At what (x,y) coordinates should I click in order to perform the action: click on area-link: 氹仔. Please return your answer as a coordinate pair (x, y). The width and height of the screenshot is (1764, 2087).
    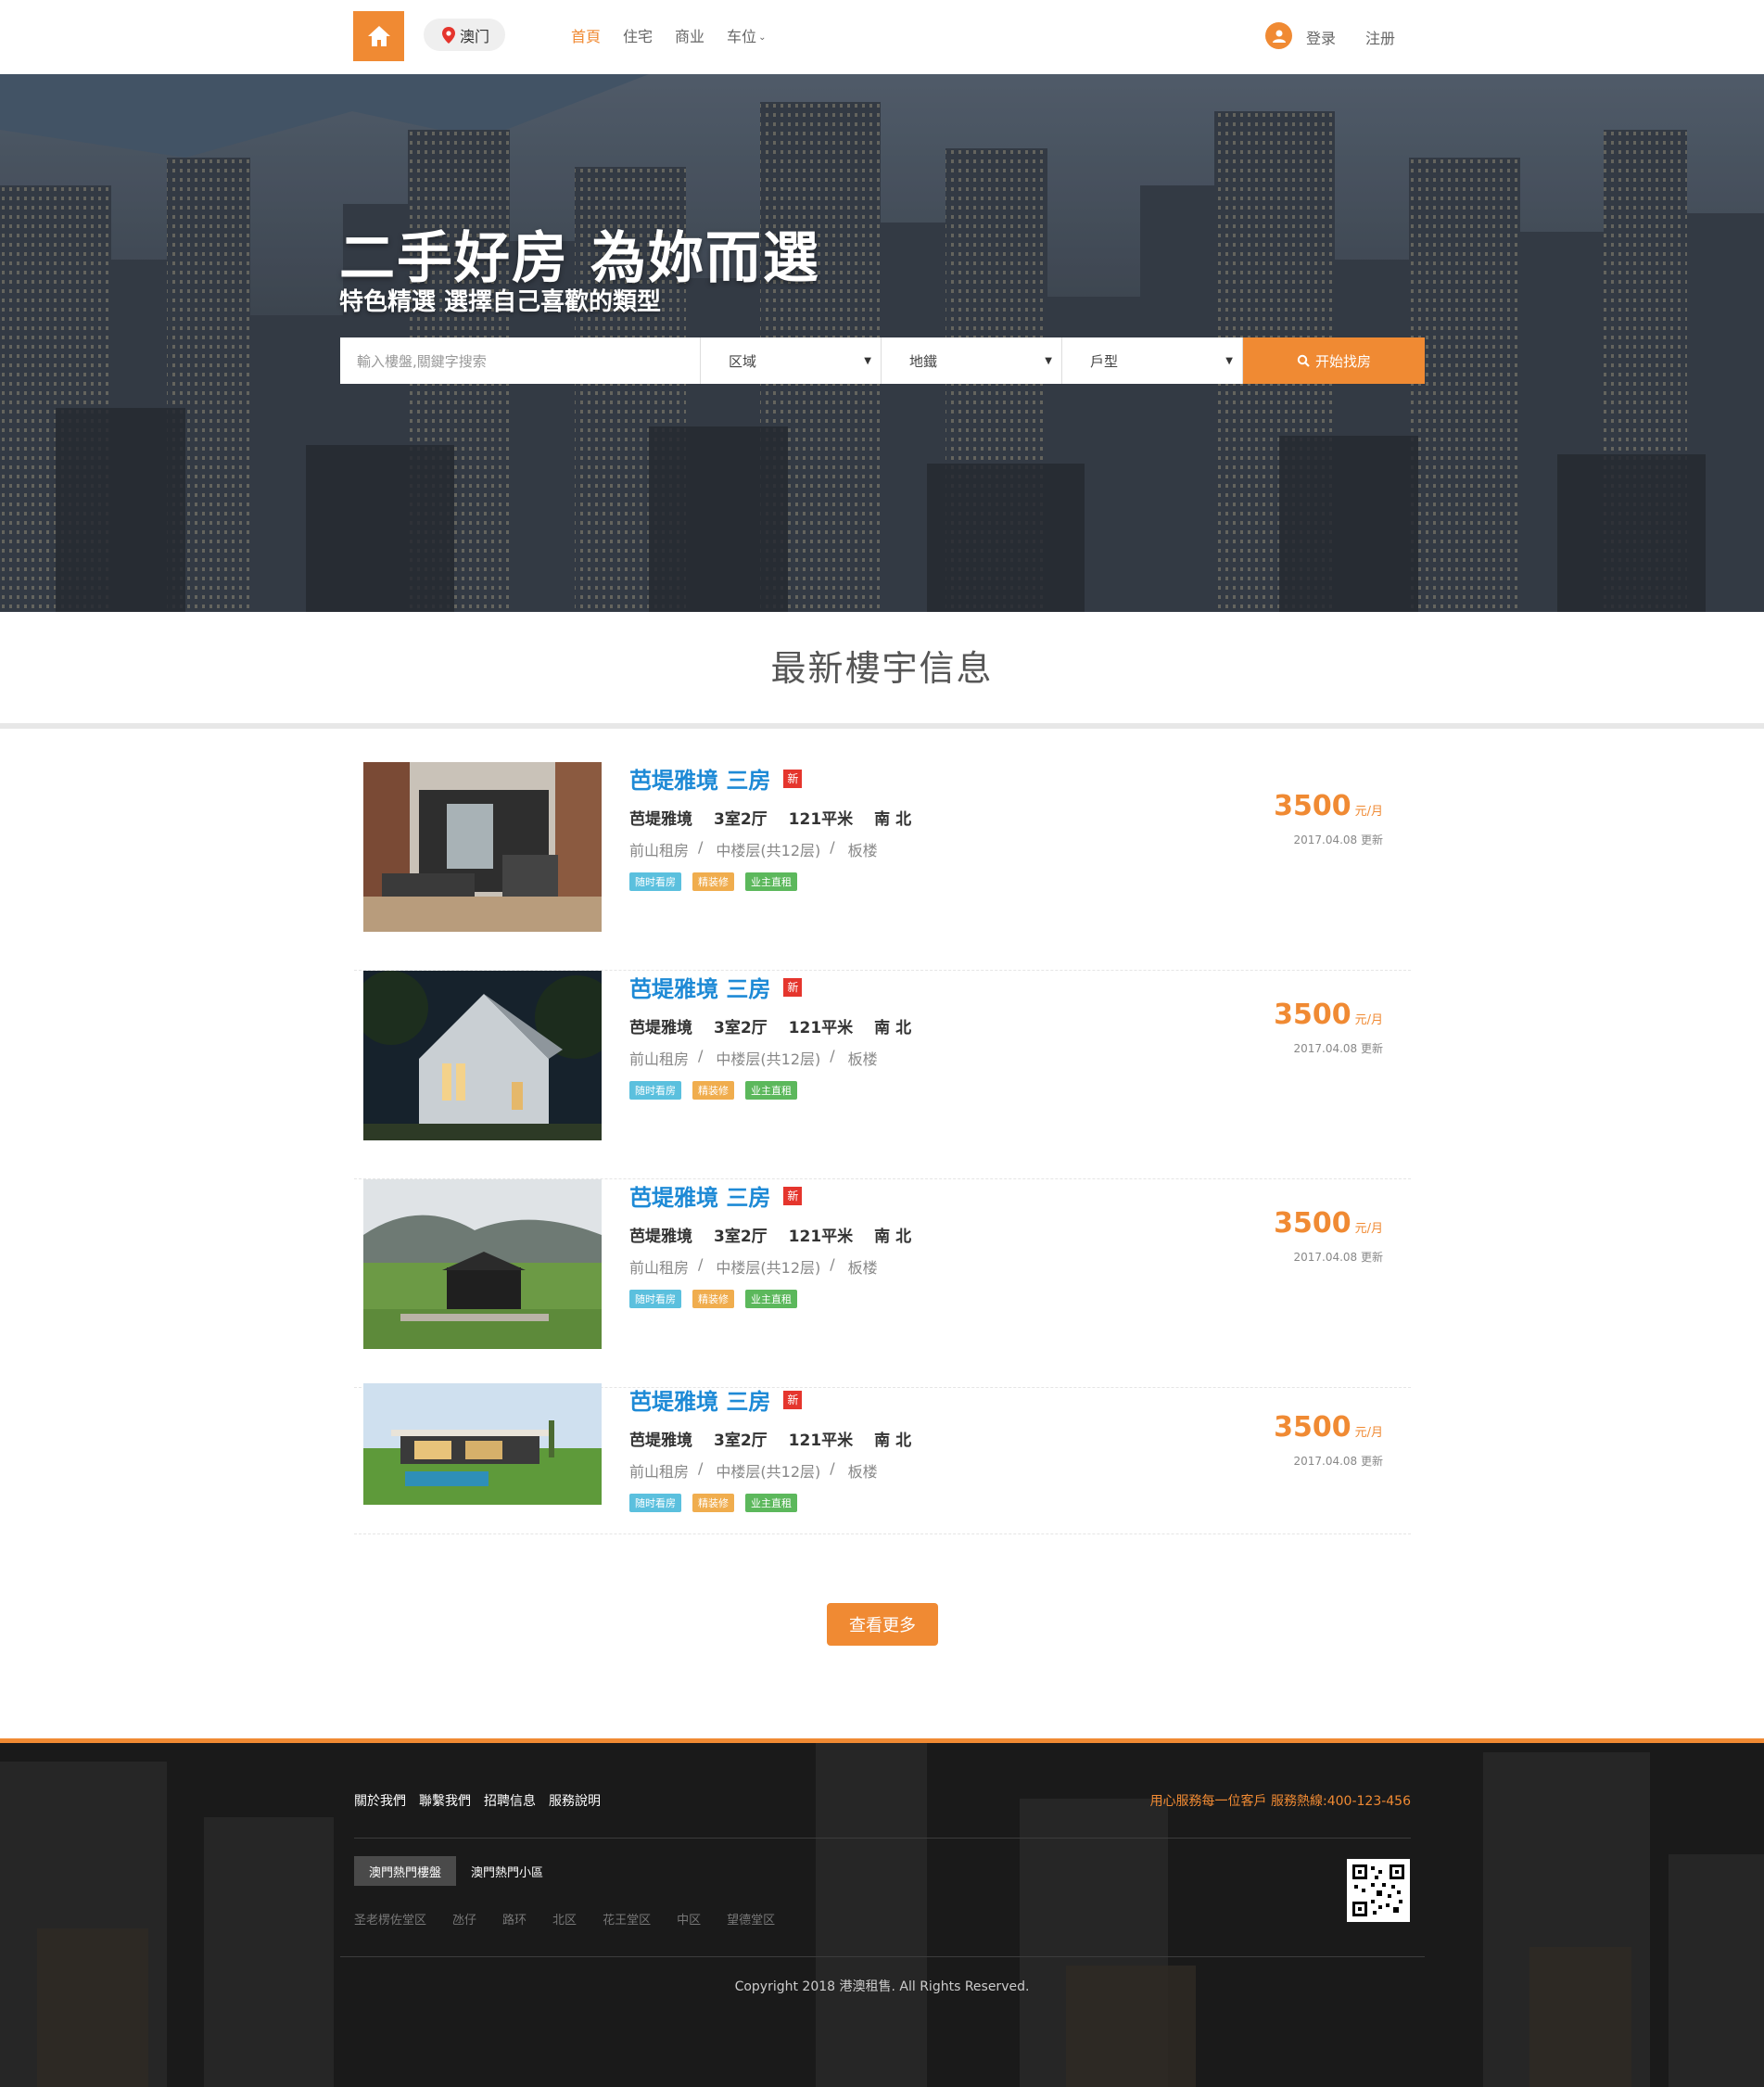
    Looking at the image, I should click on (464, 1919).